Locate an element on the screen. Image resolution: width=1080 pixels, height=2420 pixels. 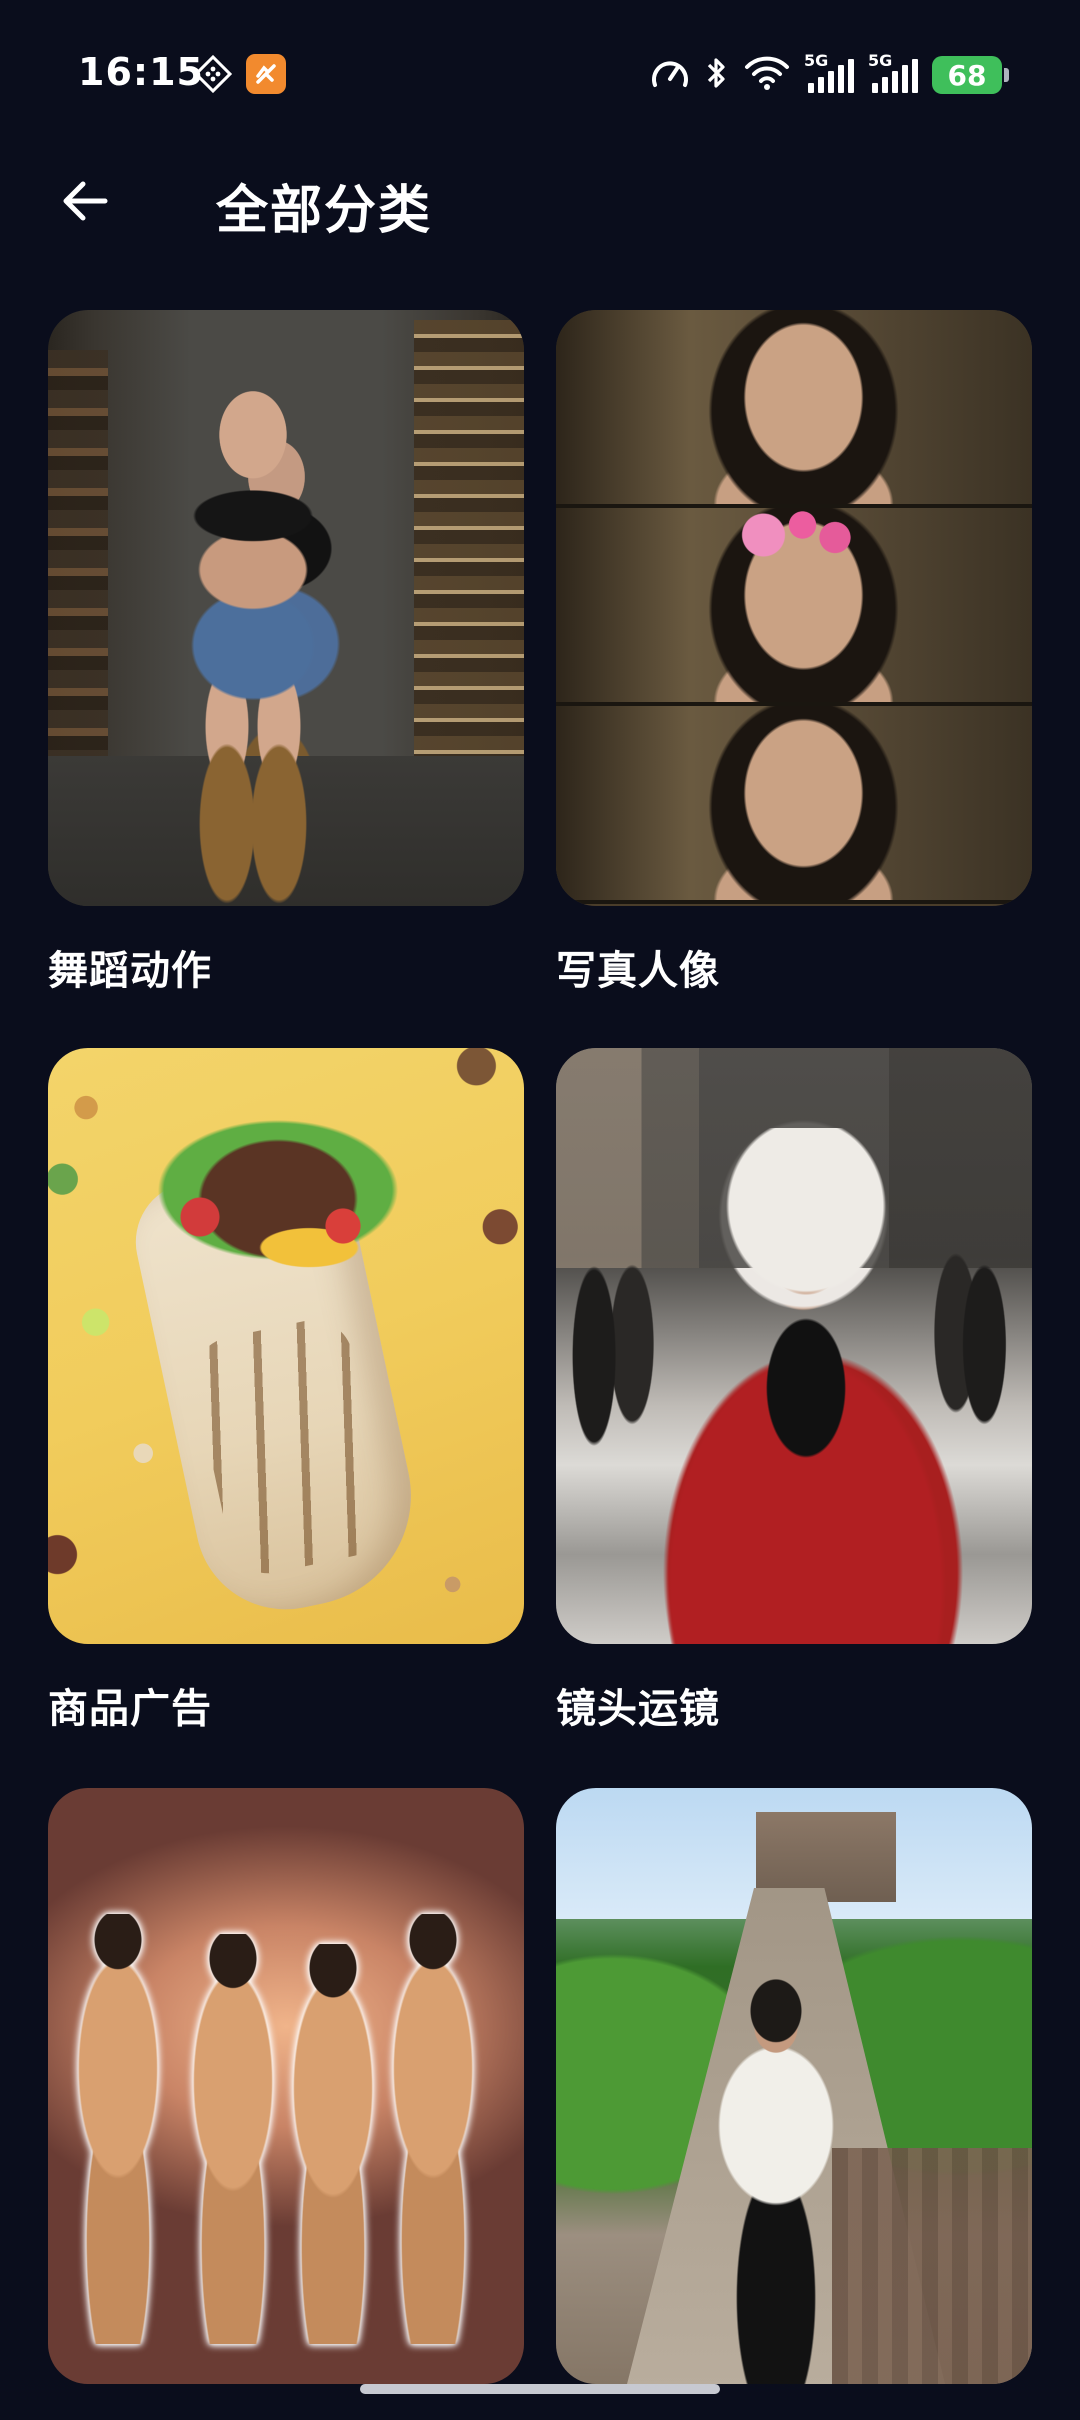
battery-indicator: 68 is located at coordinates (970, 75).